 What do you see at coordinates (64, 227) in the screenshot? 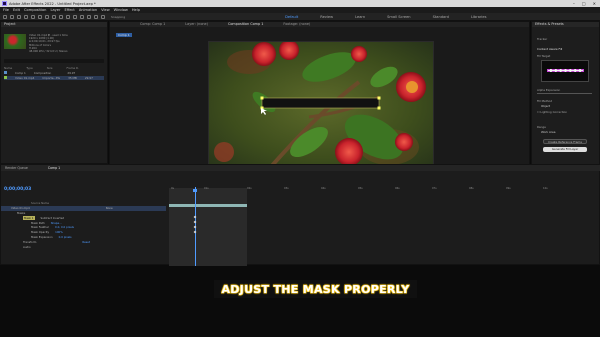
I see `mask-feather-value: 0.0, 0.0 pixels` at bounding box center [64, 227].